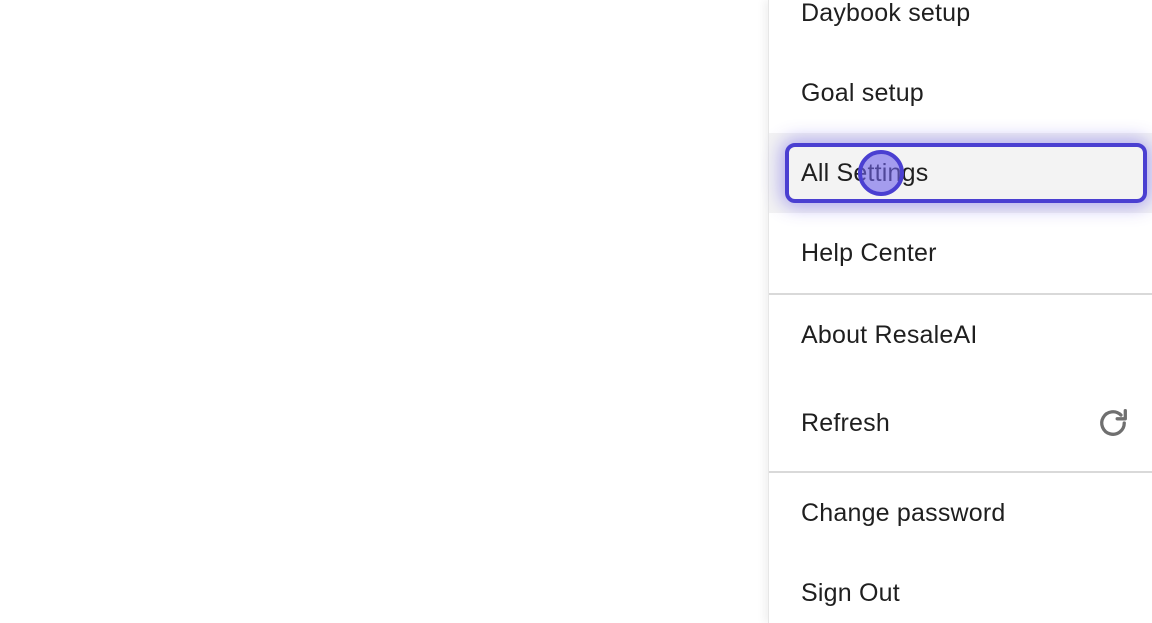 Image resolution: width=1152 pixels, height=623 pixels. Describe the element at coordinates (889, 334) in the screenshot. I see `menu-item-label: About ResaleAI` at that location.